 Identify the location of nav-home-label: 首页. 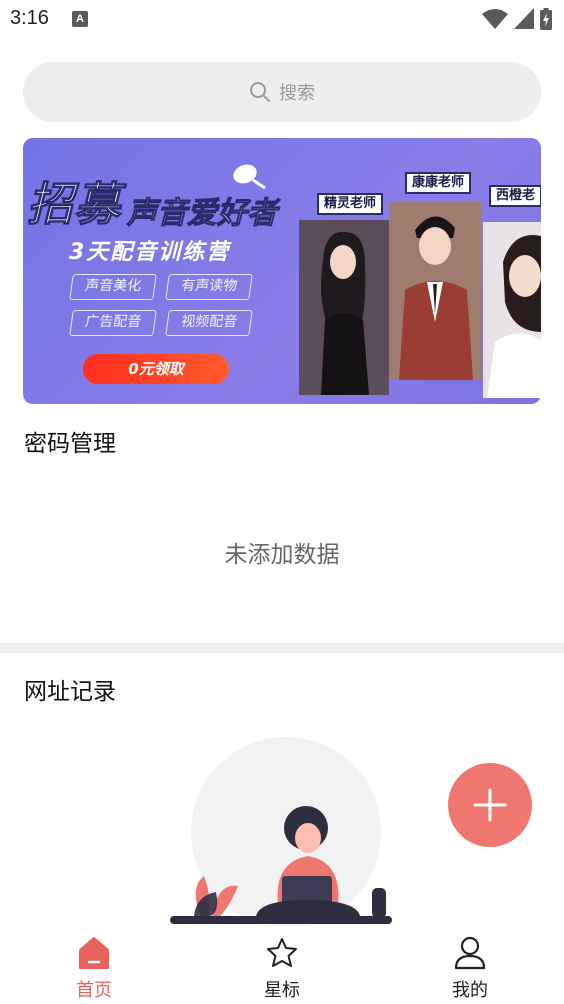
(94, 990).